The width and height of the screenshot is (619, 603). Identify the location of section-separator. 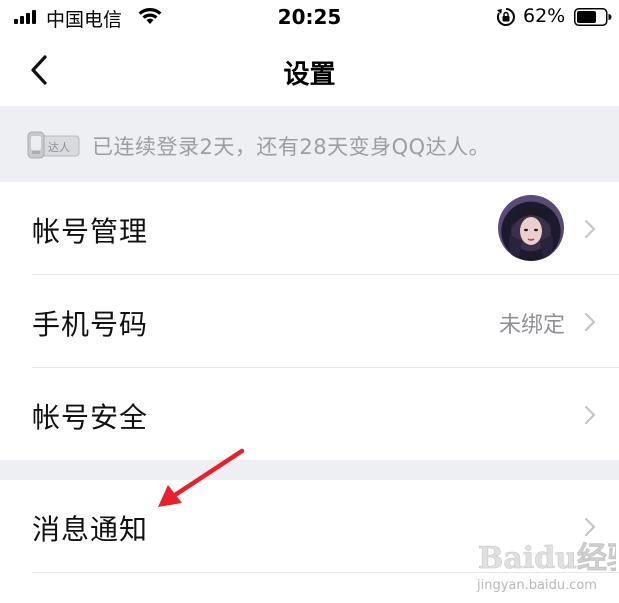
(309, 470).